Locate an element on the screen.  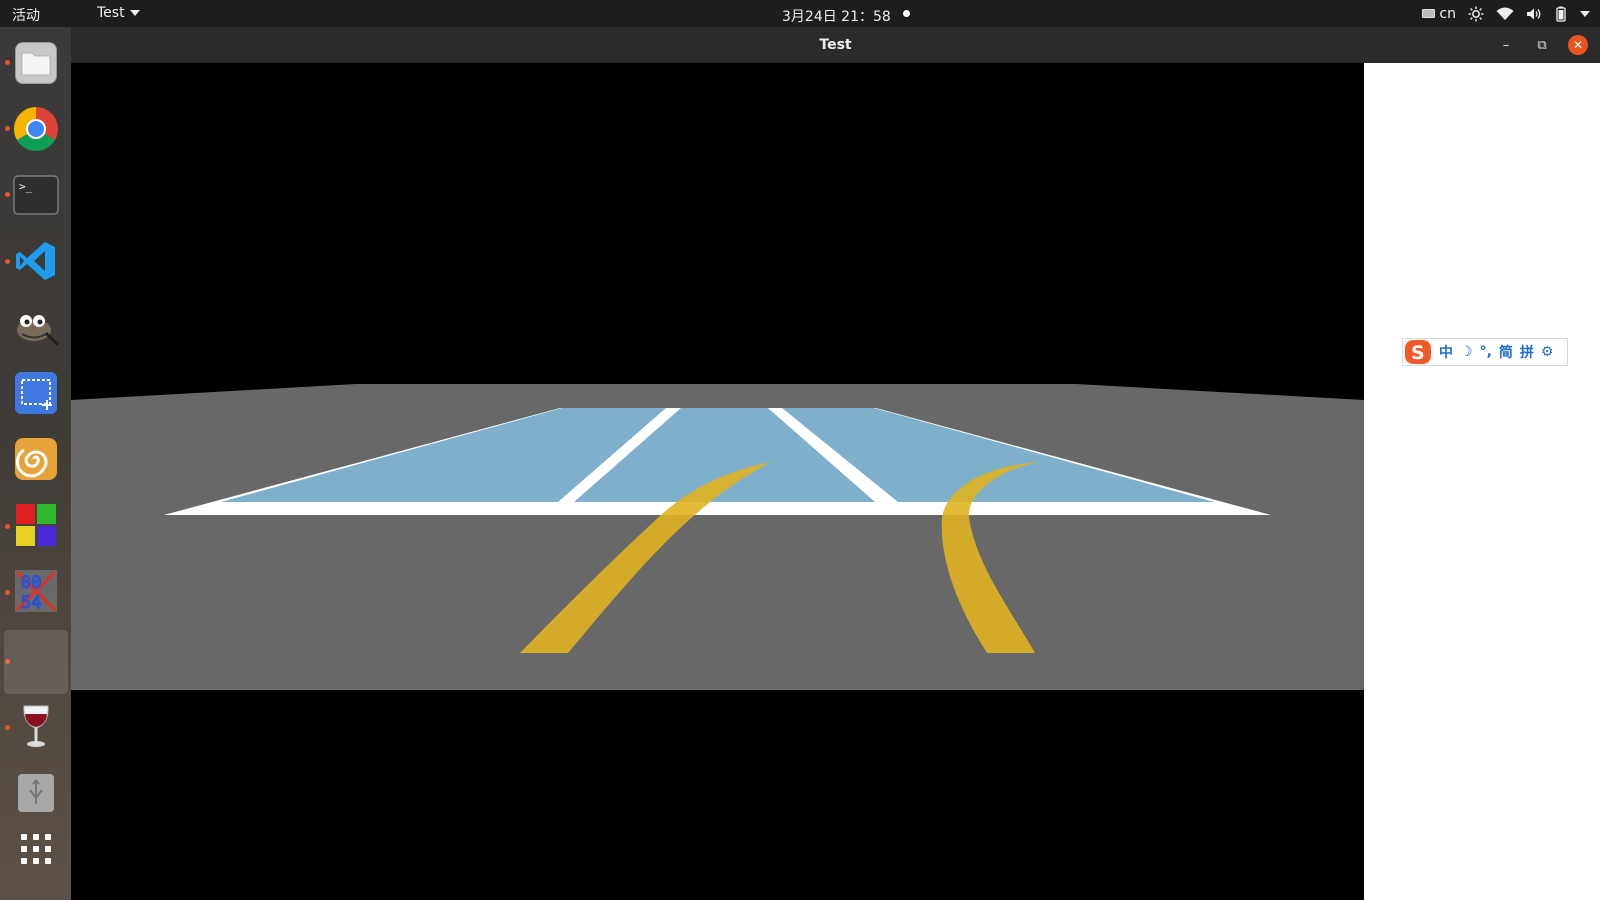
sogou-logo-text: S is located at coordinates (1418, 353).